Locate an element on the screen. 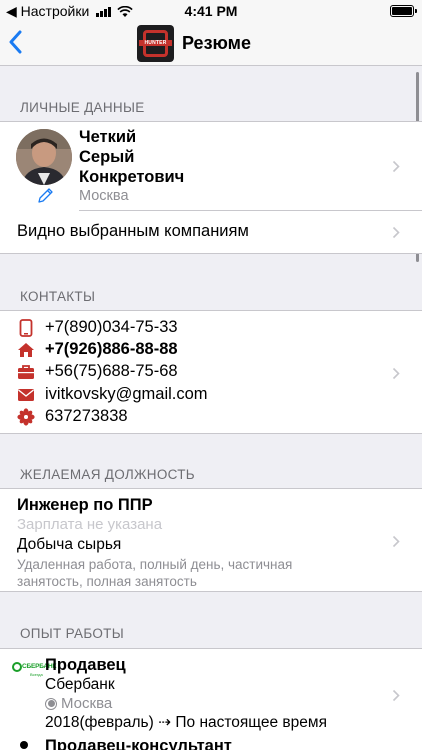  next-experience-bullet-icon is located at coordinates (24, 745).